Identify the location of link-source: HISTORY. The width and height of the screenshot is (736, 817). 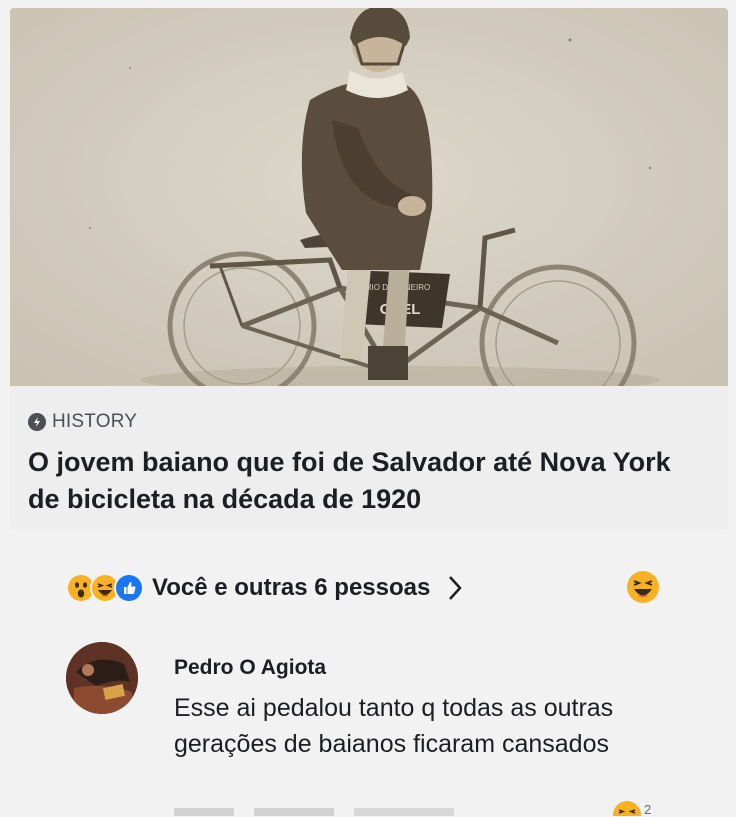
(95, 421).